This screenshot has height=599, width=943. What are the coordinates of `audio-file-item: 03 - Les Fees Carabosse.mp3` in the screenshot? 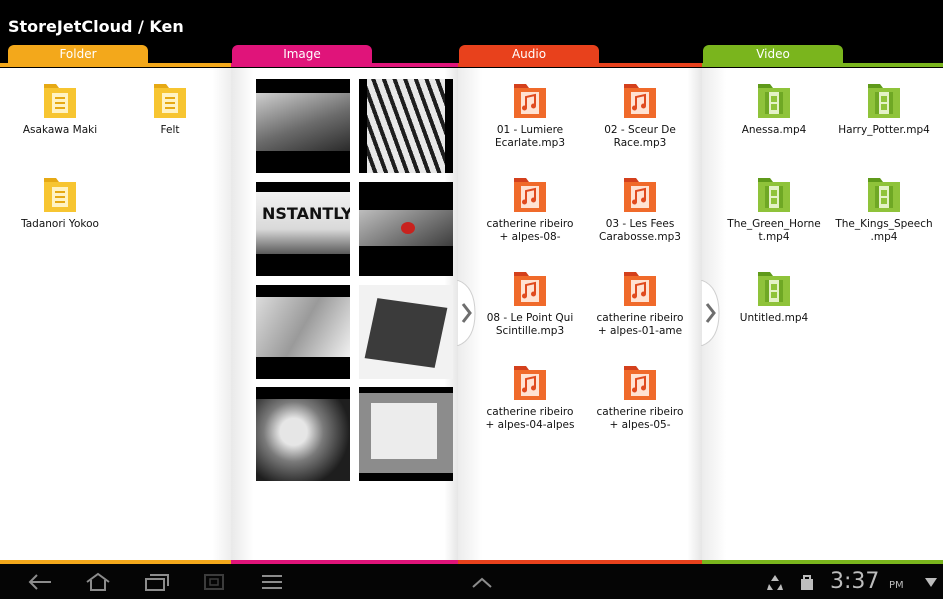 It's located at (640, 208).